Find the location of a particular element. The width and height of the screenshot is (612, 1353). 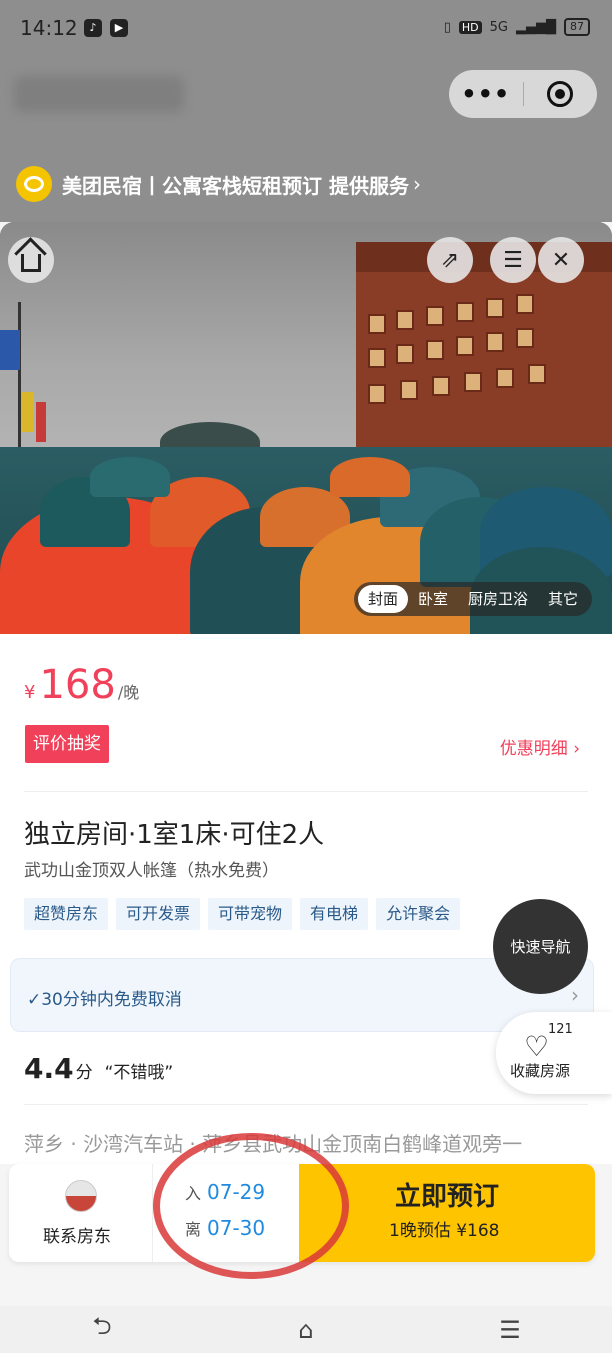

system-nav-bar: ⮌ ⌂ ☰ is located at coordinates (306, 1329).